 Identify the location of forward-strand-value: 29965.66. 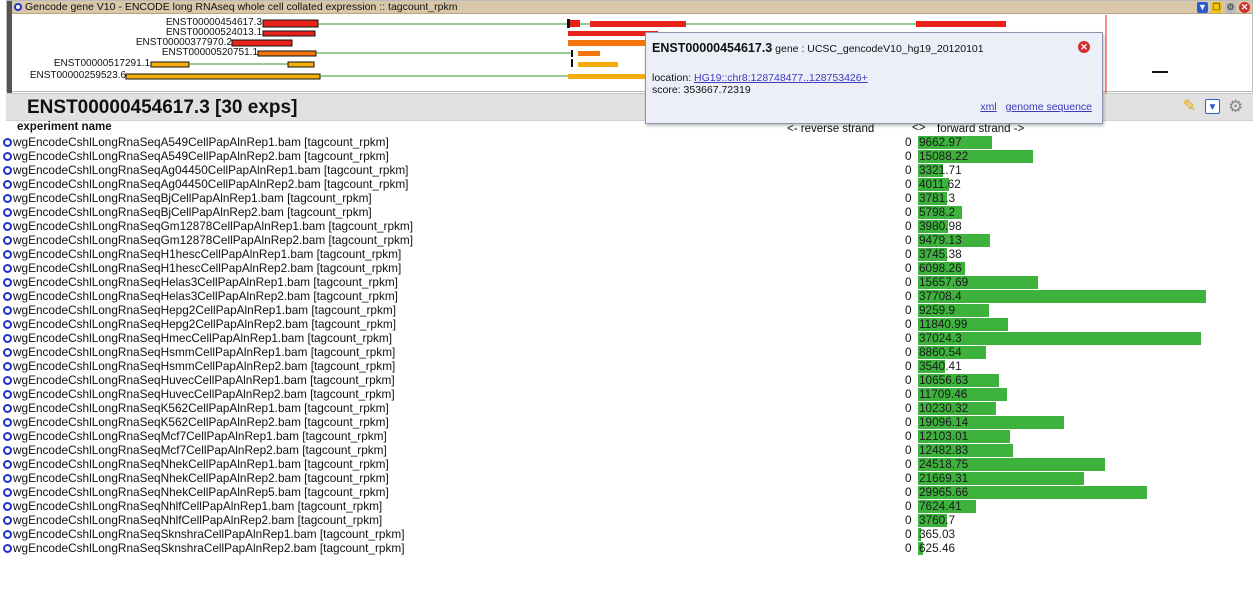
(944, 492).